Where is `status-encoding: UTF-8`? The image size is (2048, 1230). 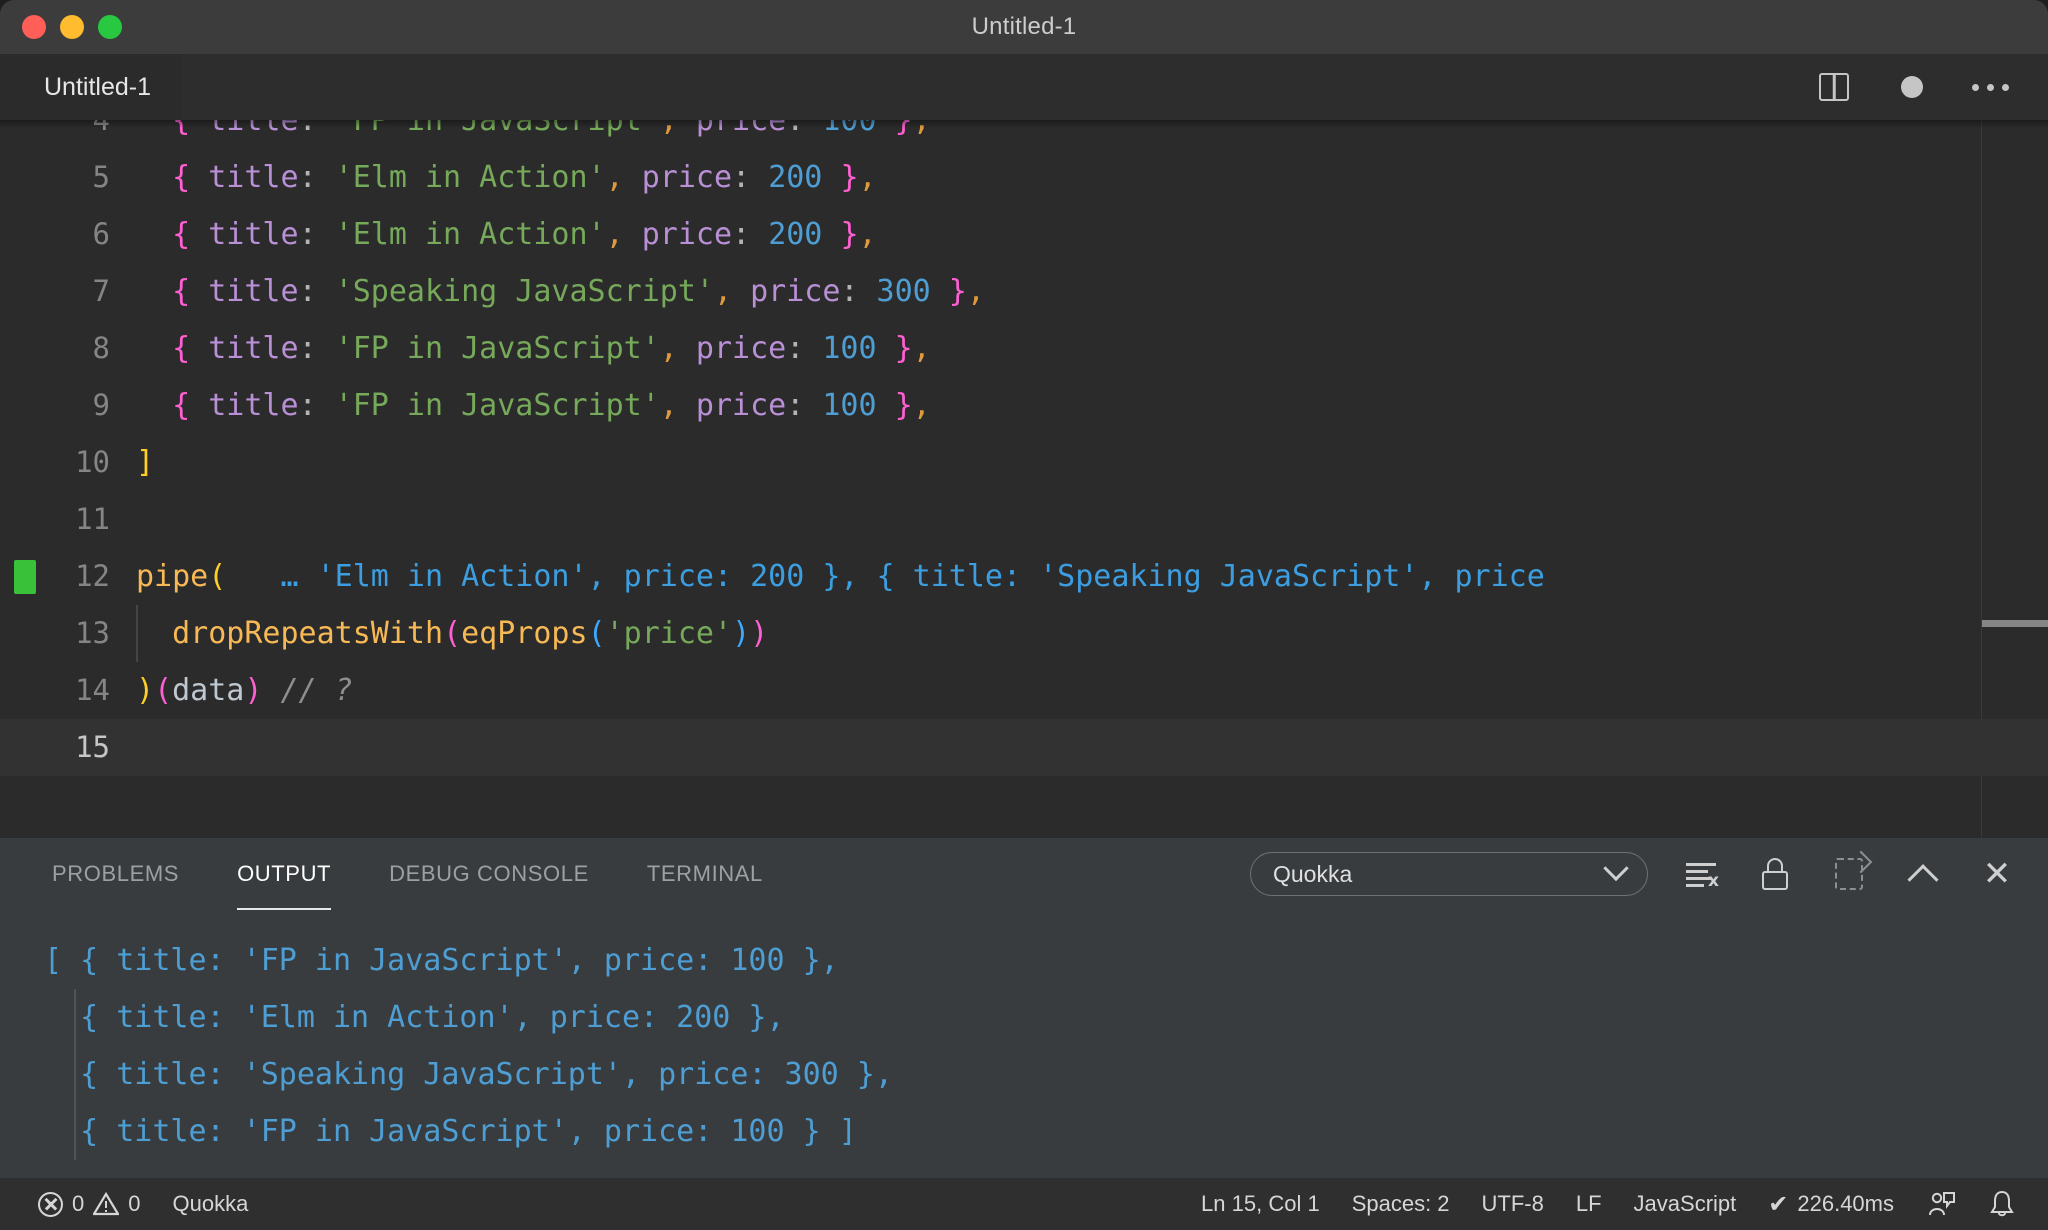
status-encoding: UTF-8 is located at coordinates (1513, 1204).